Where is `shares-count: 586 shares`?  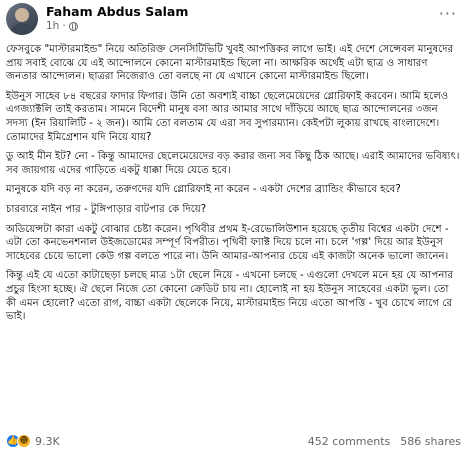
shares-count: 586 shares is located at coordinates (430, 441).